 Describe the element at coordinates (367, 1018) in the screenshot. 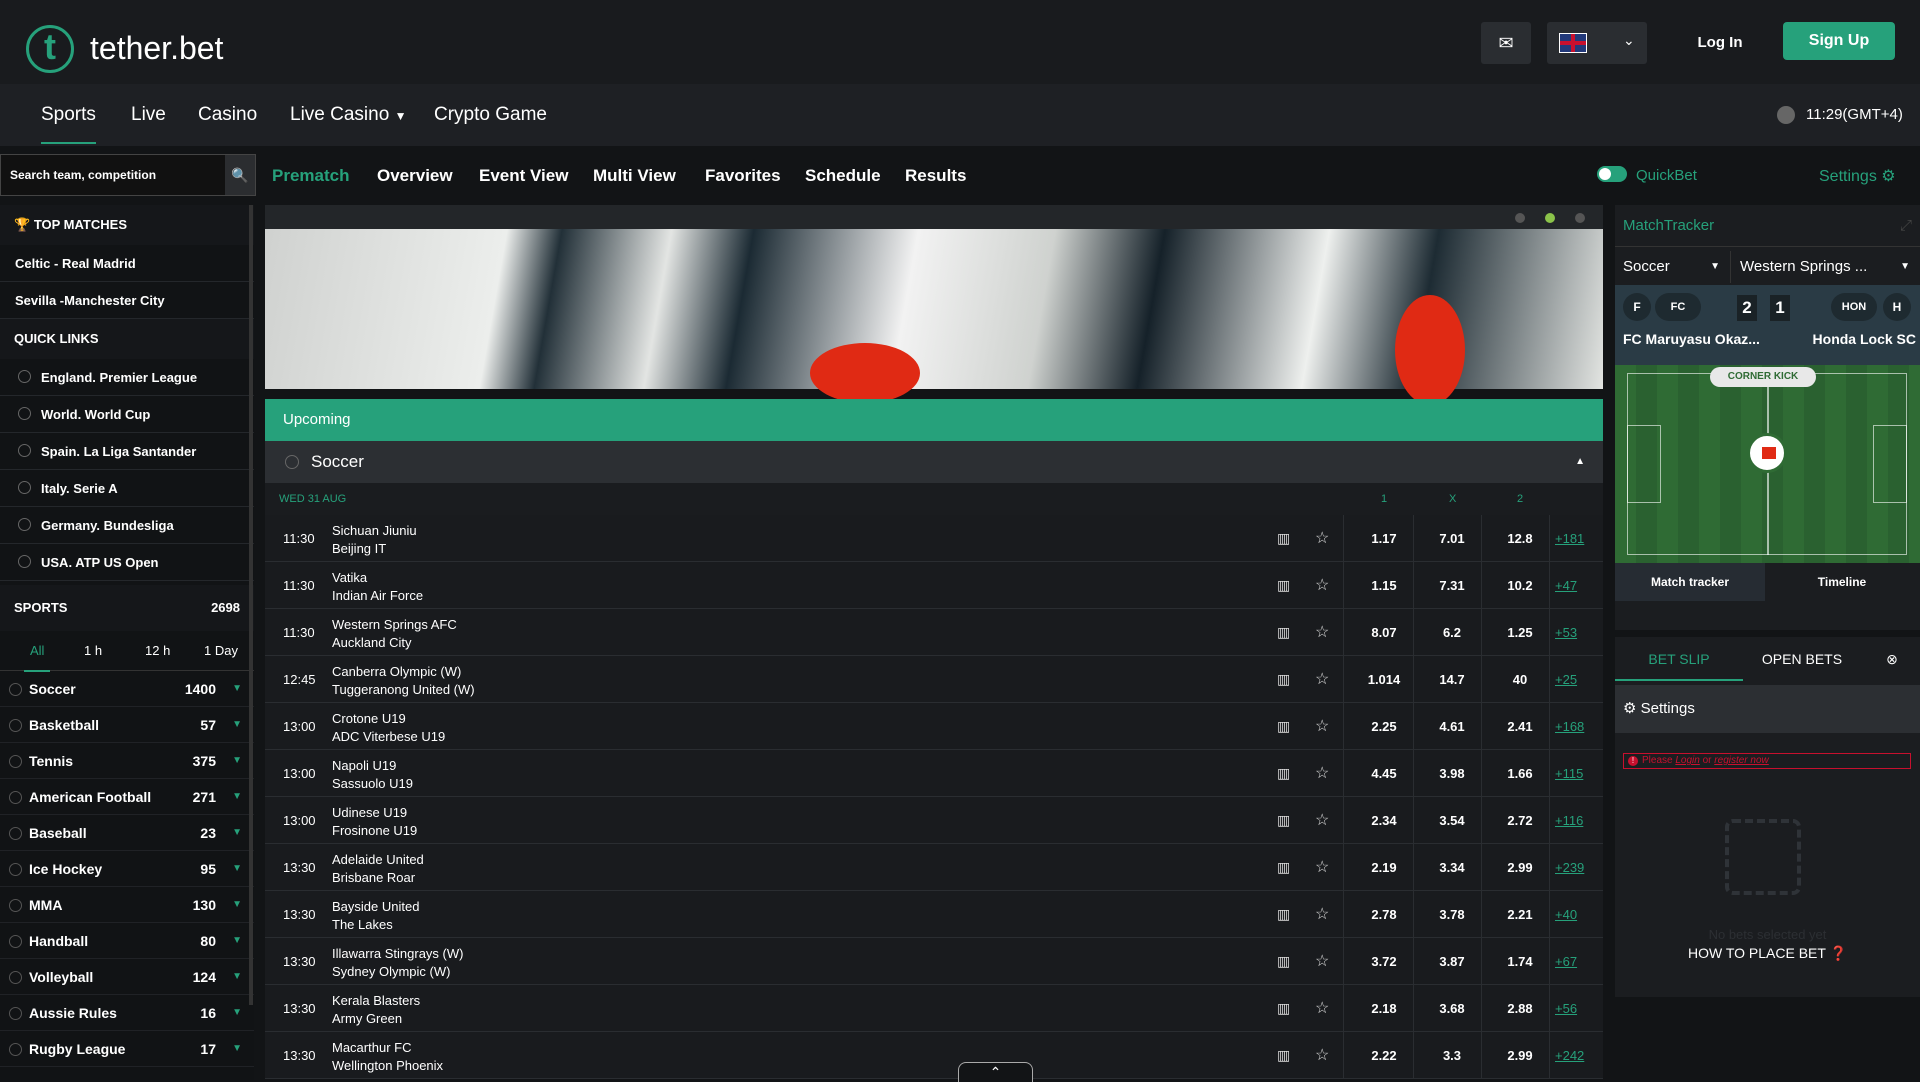

I see `away-team: Army Green` at that location.